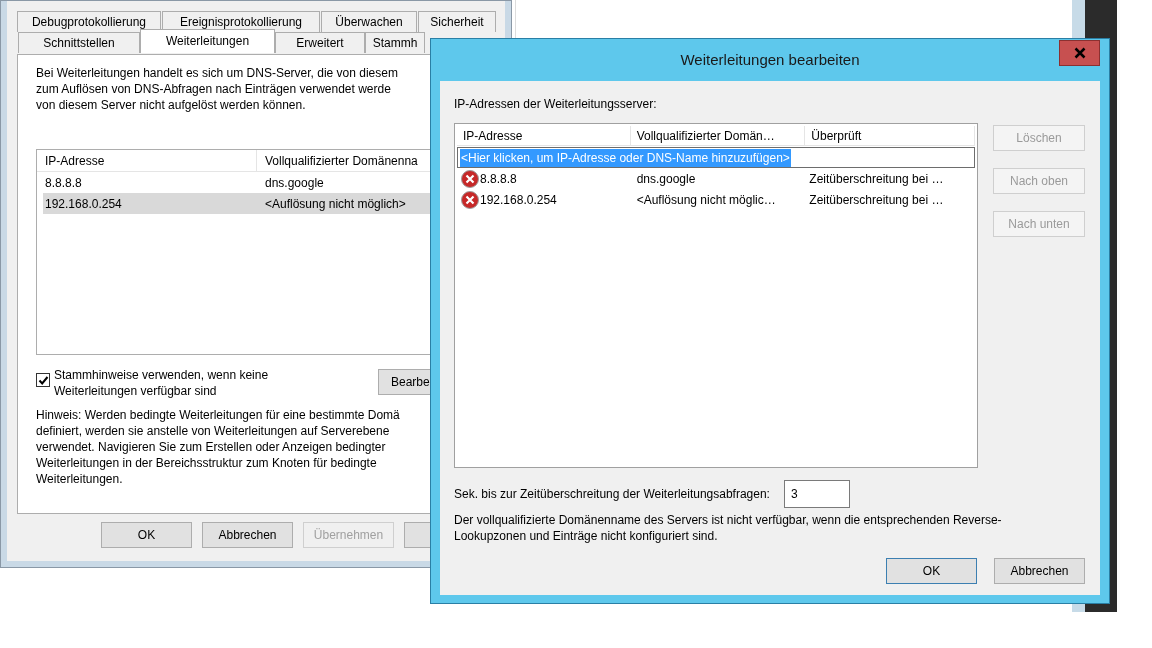 The height and width of the screenshot is (648, 1152). I want to click on close-icon, so click(1079, 53).